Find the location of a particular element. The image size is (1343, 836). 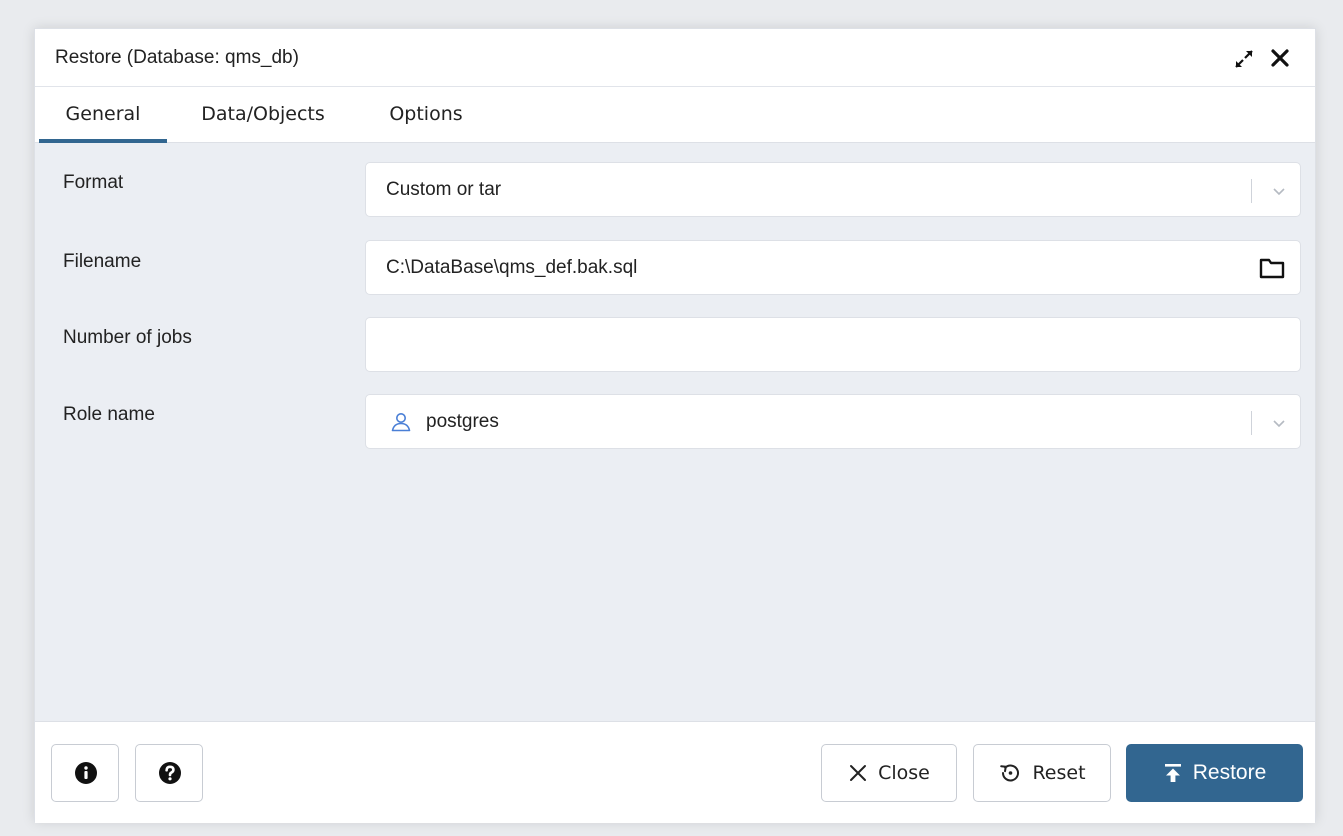

role-select: postgres is located at coordinates (833, 421).